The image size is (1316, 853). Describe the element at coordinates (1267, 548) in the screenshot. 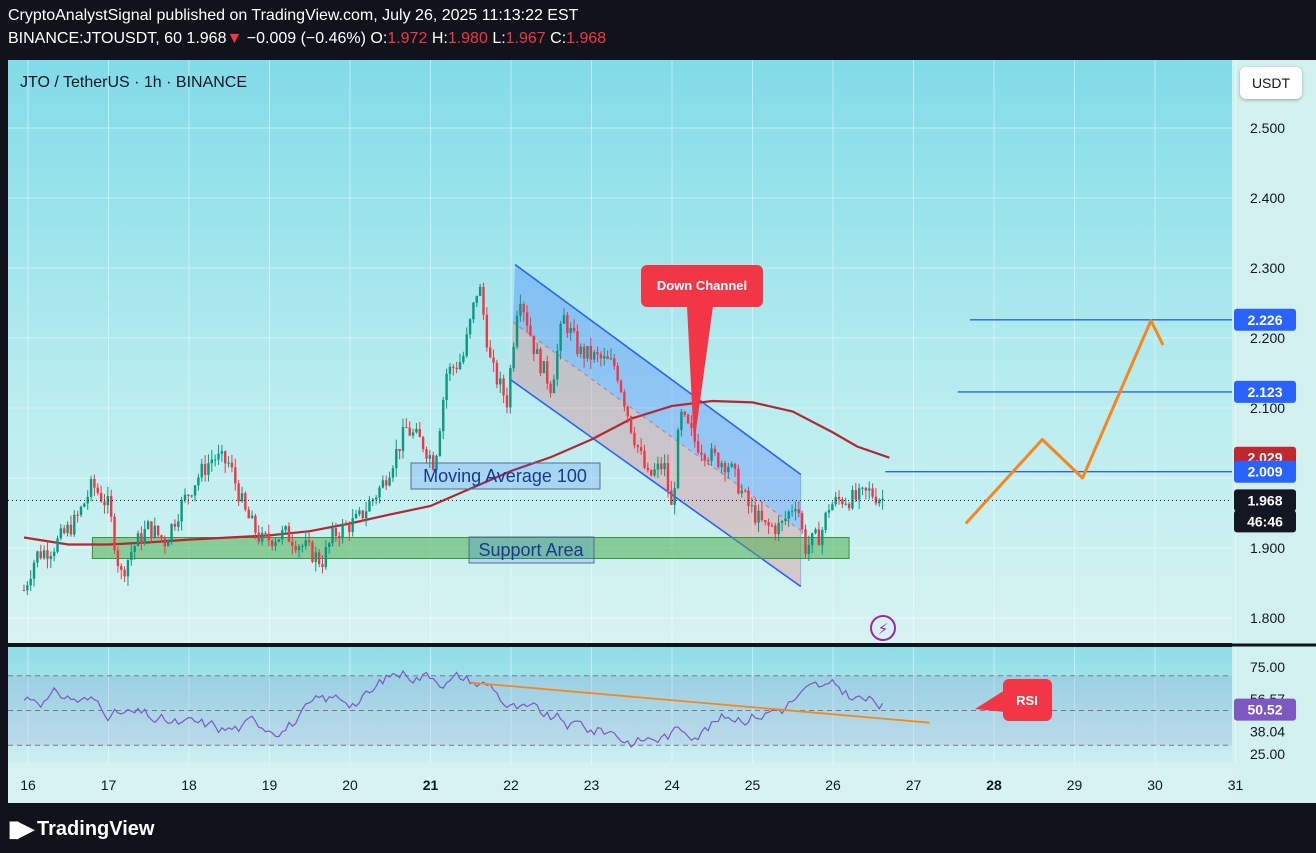

I see `price-axis-label: 1.900` at that location.